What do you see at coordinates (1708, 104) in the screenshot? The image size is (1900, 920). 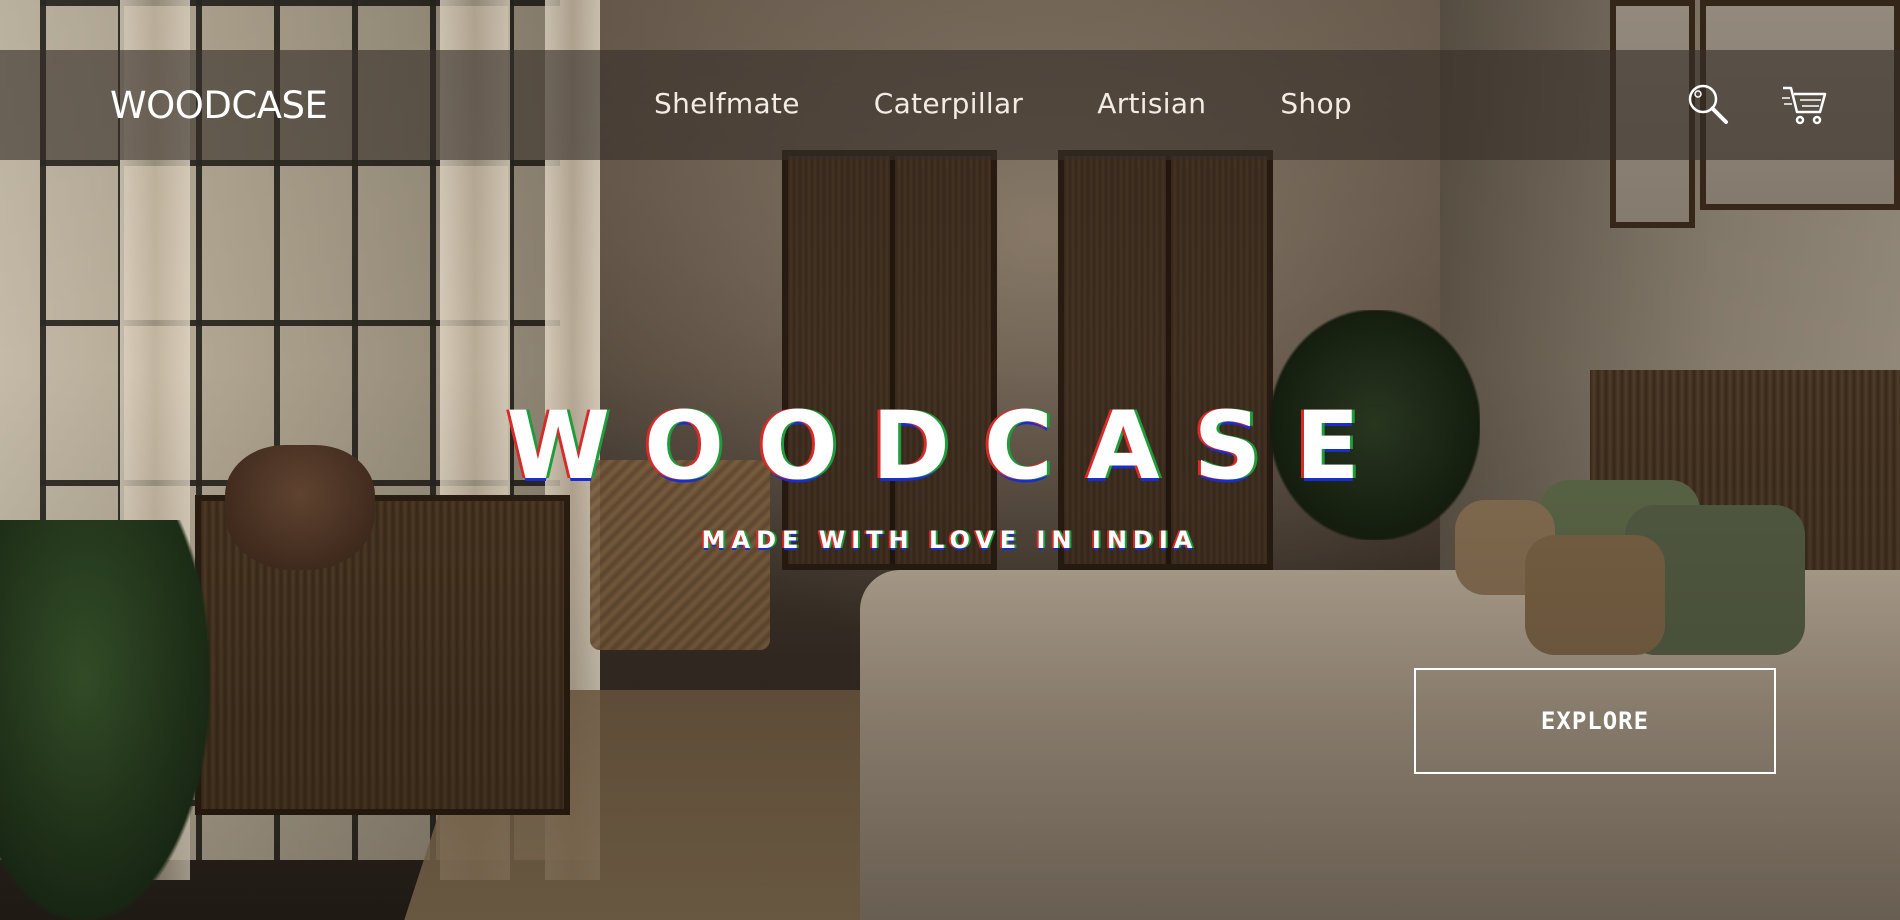 I see `search-icon` at bounding box center [1708, 104].